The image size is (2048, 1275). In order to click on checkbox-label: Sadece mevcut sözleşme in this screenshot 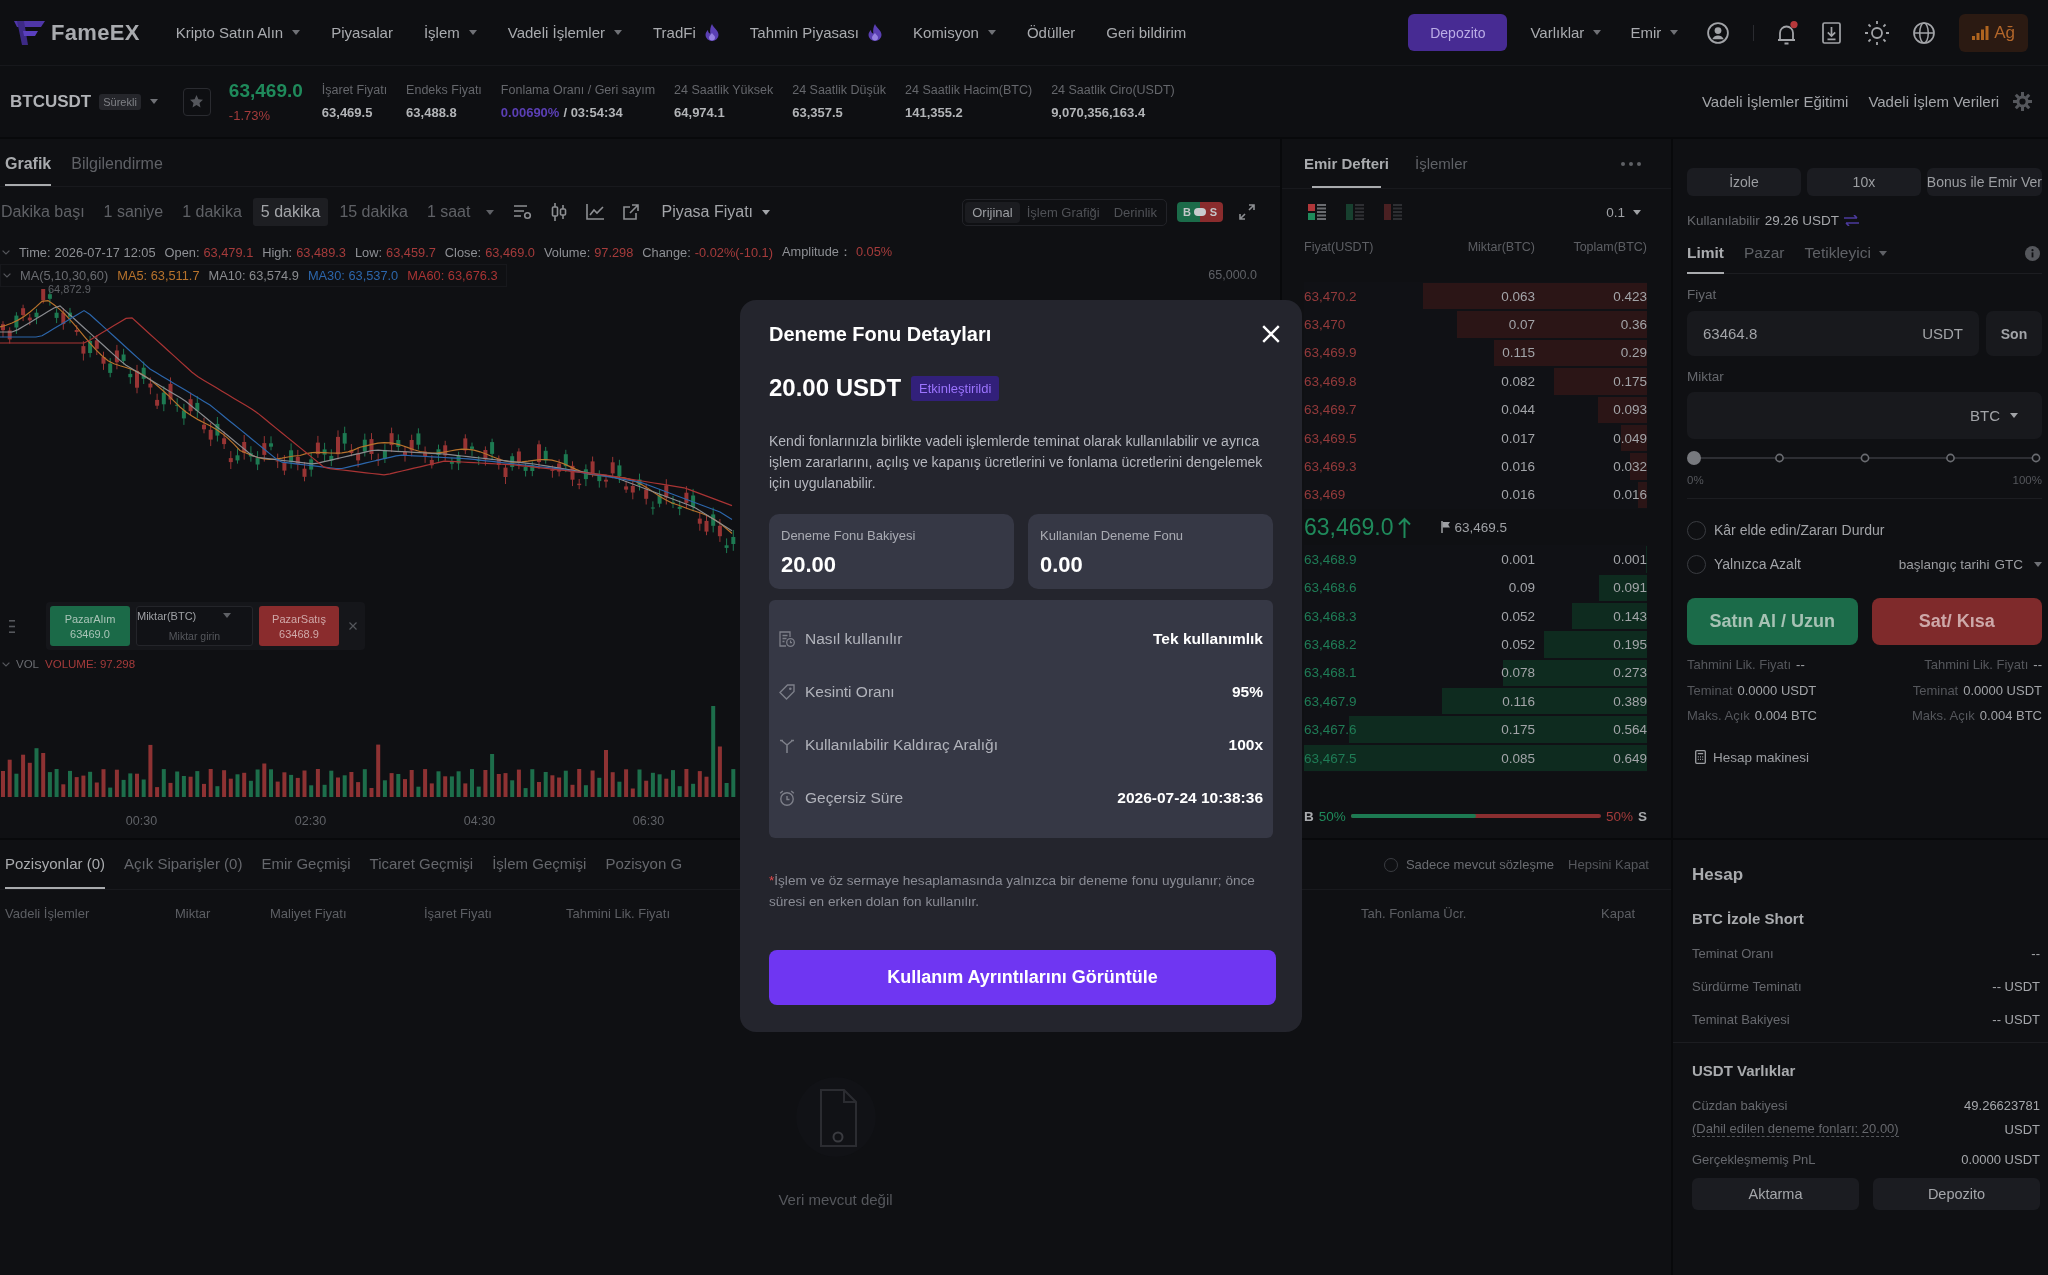, I will do `click(1480, 864)`.